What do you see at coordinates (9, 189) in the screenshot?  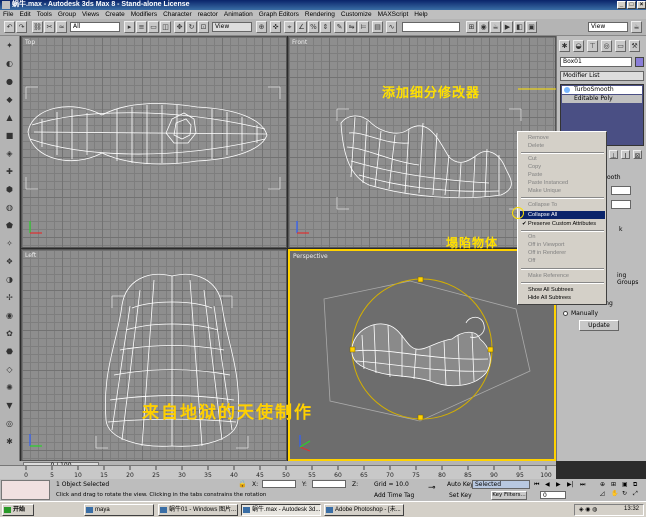 I see `tool-icon-9: ⬢` at bounding box center [9, 189].